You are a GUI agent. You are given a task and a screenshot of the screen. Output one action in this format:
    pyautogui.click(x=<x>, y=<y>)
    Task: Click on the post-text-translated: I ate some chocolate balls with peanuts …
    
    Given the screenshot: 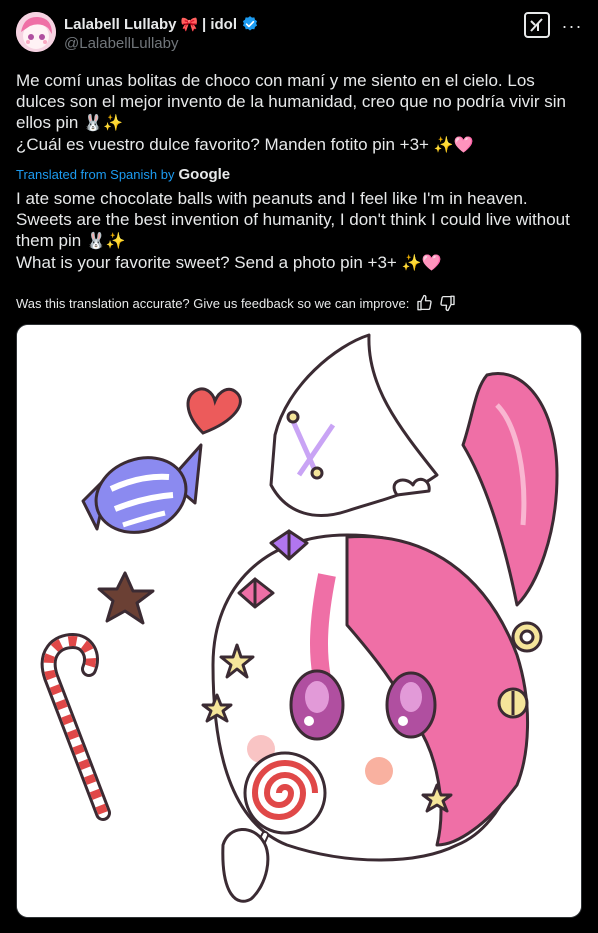 What is the action you would take?
    pyautogui.click(x=299, y=231)
    